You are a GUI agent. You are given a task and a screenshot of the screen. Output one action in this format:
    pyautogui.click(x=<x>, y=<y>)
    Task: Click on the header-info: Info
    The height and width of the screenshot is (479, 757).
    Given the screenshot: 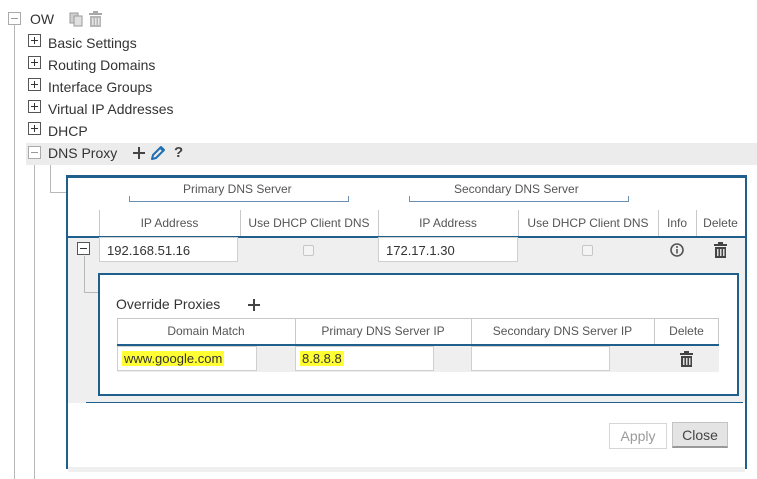 What is the action you would take?
    pyautogui.click(x=676, y=223)
    